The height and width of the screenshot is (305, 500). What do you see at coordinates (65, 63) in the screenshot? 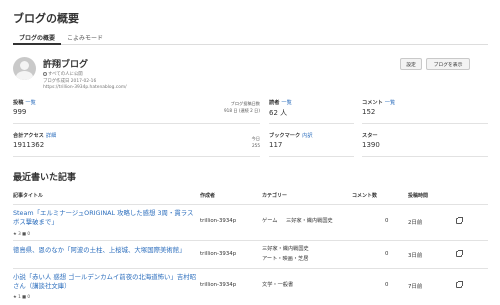
I see `blog-name: 許翔ブログ` at bounding box center [65, 63].